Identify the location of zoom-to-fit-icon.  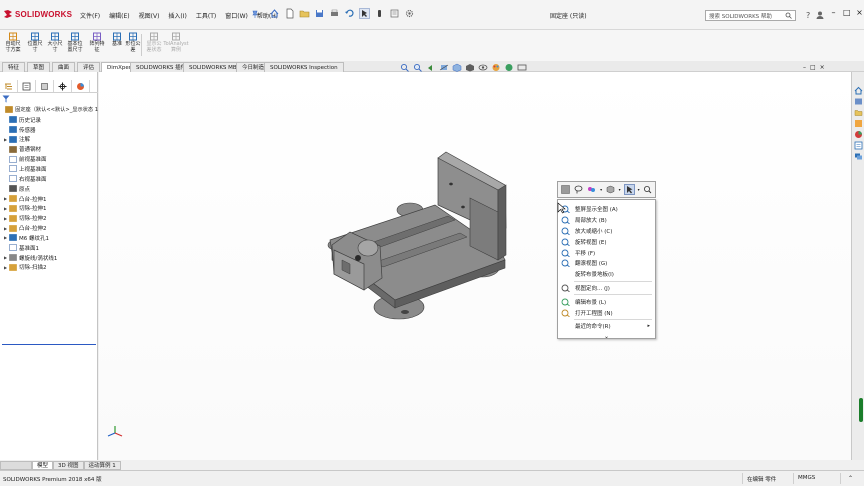
(405, 67).